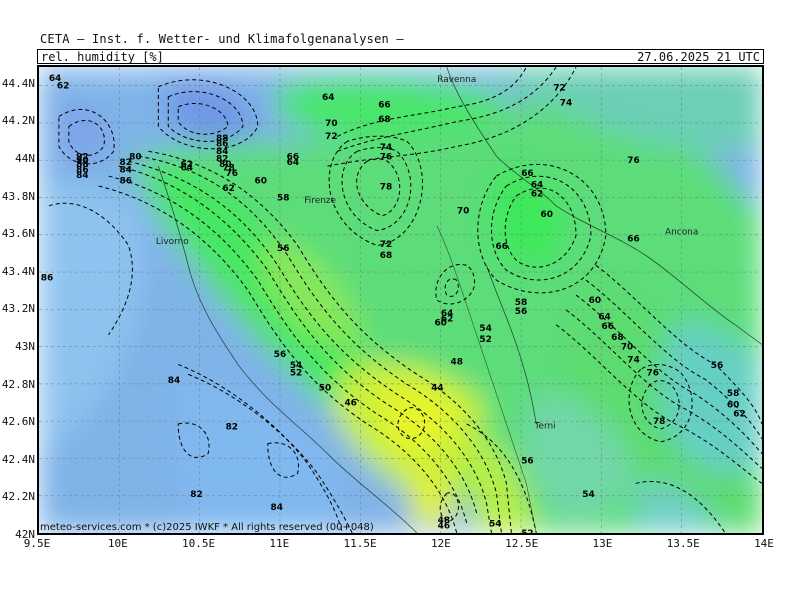 This screenshot has width=800, height=600. Describe the element at coordinates (457, 362) in the screenshot. I see `contour-label: 48` at that location.